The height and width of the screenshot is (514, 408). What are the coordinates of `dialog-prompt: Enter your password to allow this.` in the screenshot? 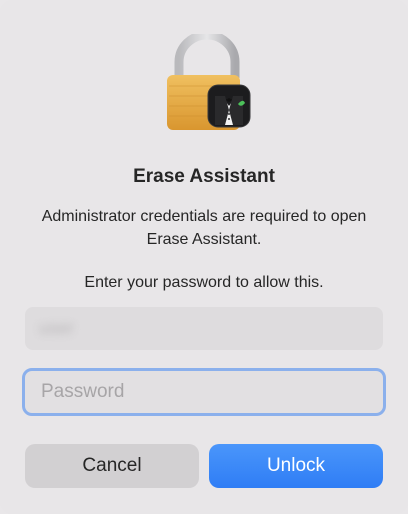 It's located at (204, 282).